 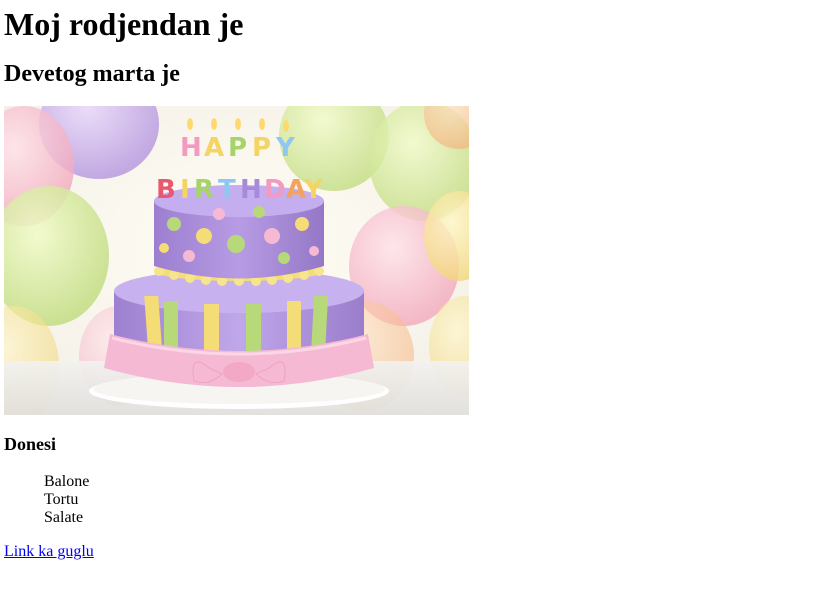 What do you see at coordinates (61, 499) in the screenshot?
I see `list-item: Tortu` at bounding box center [61, 499].